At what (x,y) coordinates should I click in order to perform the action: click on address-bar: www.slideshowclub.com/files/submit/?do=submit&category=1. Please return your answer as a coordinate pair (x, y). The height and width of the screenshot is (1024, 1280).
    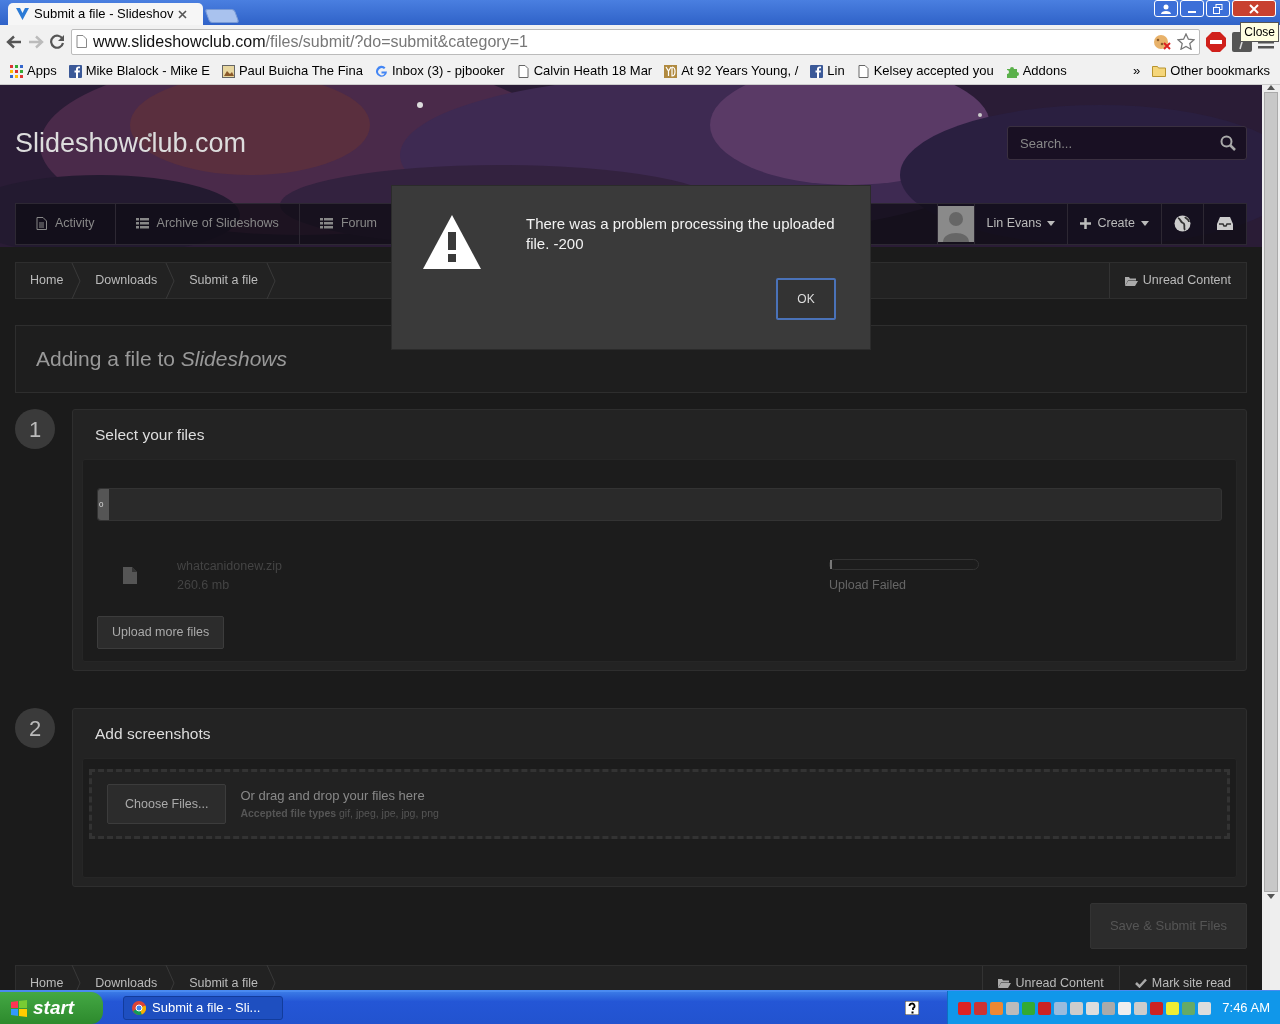
    Looking at the image, I should click on (635, 41).